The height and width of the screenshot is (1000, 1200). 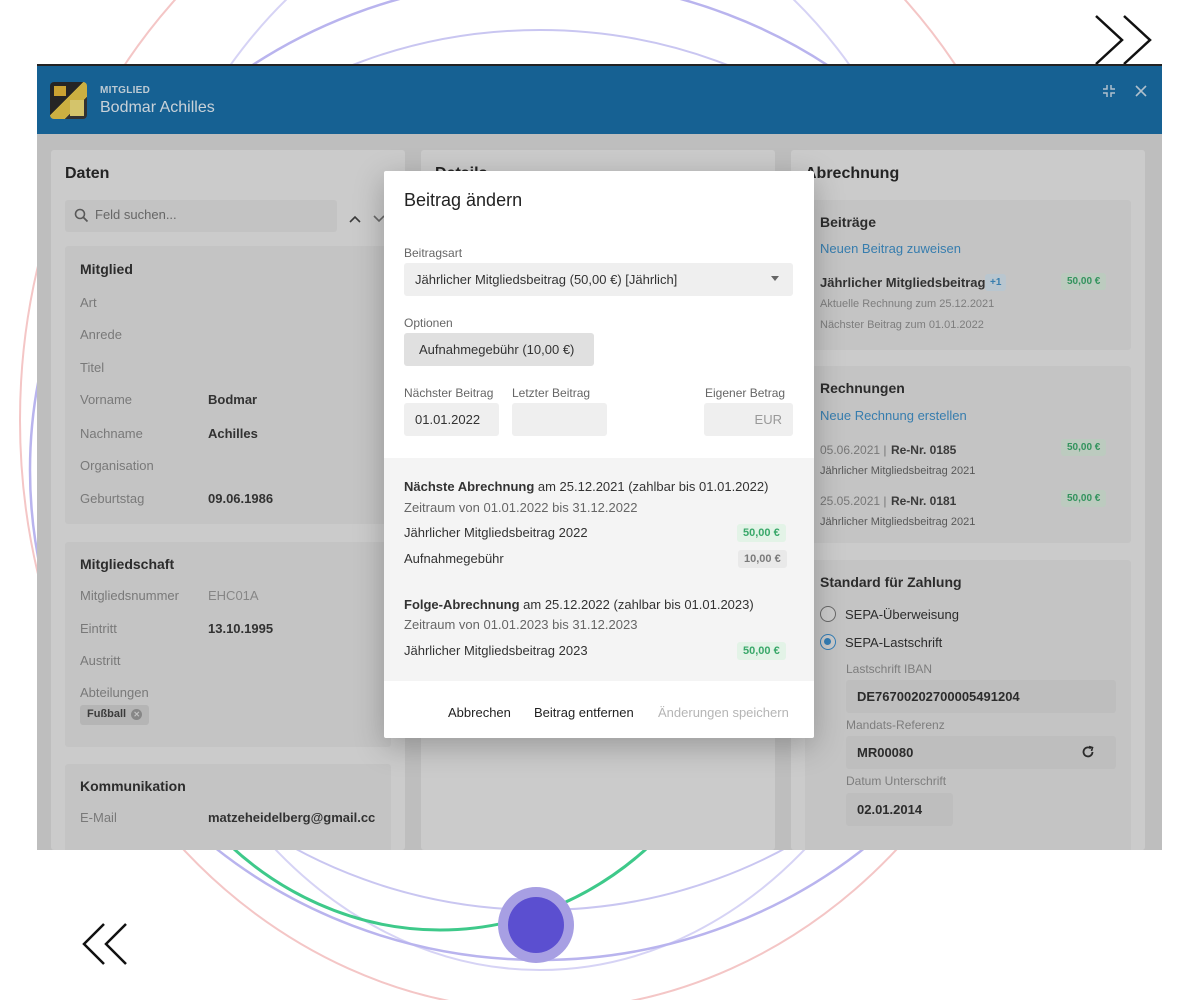 I want to click on deco-orb, so click(x=536, y=925).